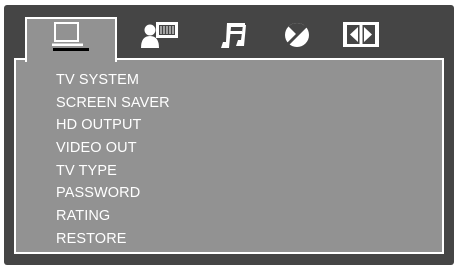 The image size is (456, 267). I want to click on menu-item-hd-output: HD OUTPUT, so click(113, 125).